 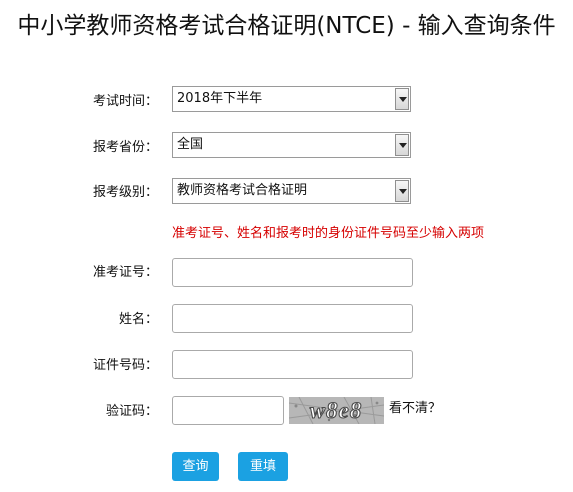 I want to click on page-title: 中小学教师资格考试合格证明(NTCE) - 输入查询条件, so click(x=286, y=26).